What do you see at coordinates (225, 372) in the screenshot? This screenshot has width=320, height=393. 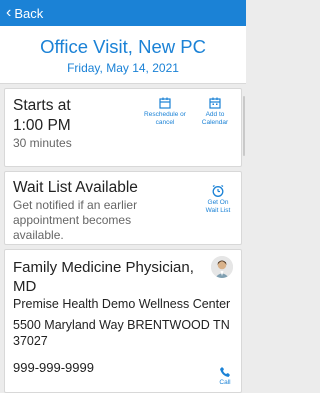 I see `phone-icon` at bounding box center [225, 372].